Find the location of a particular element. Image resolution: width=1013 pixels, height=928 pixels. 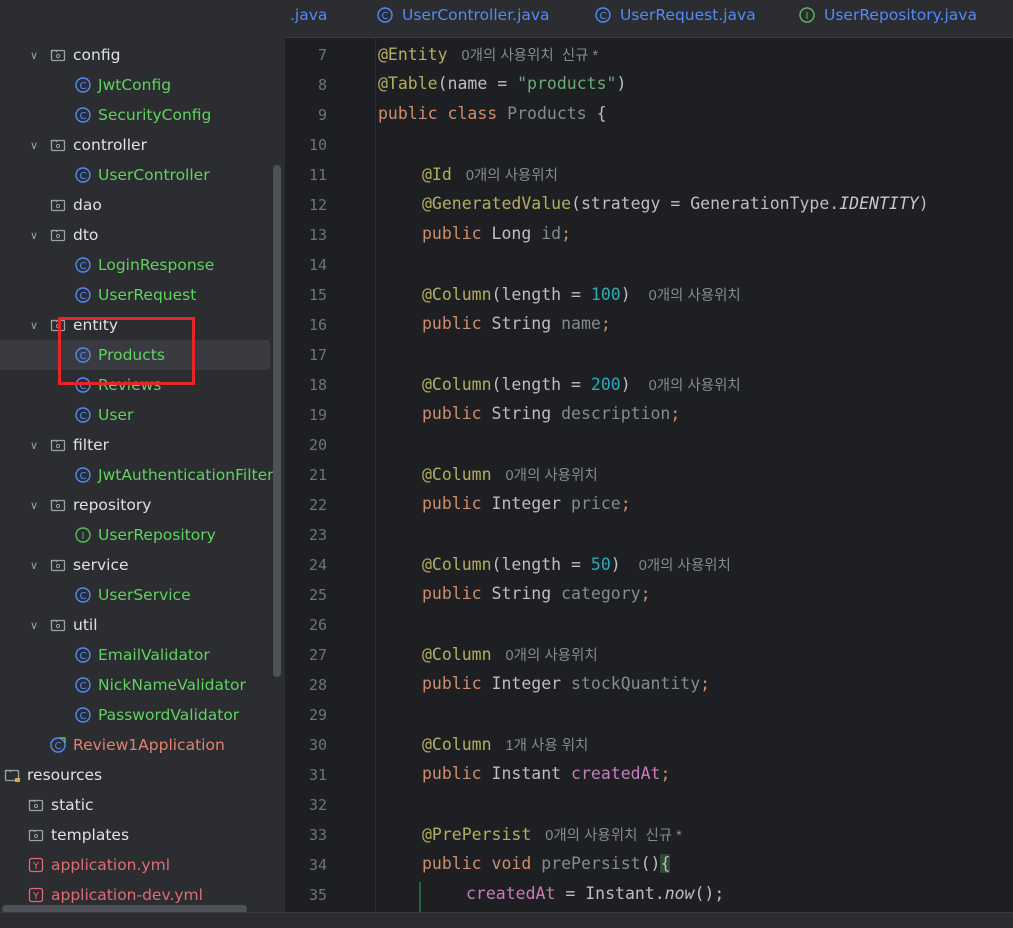

line-number: 22 is located at coordinates (317, 505).